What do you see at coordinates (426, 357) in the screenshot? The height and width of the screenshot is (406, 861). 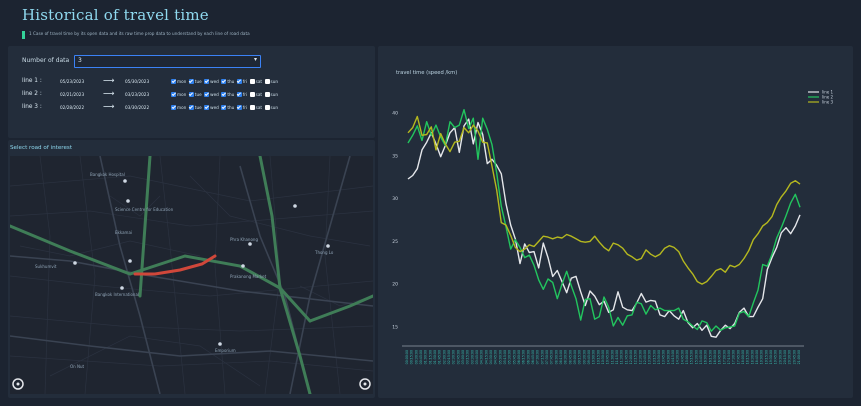 I see `x-tick-label: 01:00:00` at bounding box center [426, 357].